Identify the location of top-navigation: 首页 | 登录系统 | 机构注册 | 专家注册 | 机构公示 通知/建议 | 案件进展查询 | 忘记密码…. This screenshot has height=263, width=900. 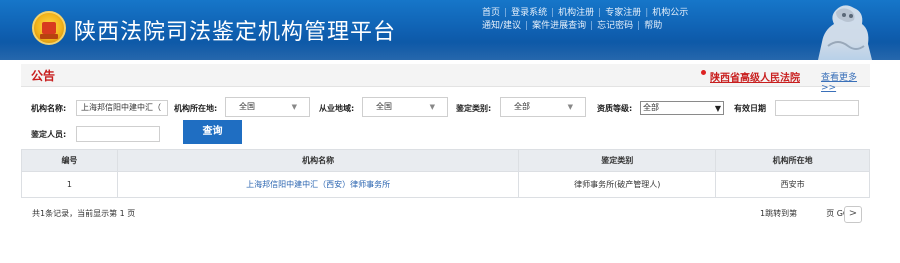
(617, 20).